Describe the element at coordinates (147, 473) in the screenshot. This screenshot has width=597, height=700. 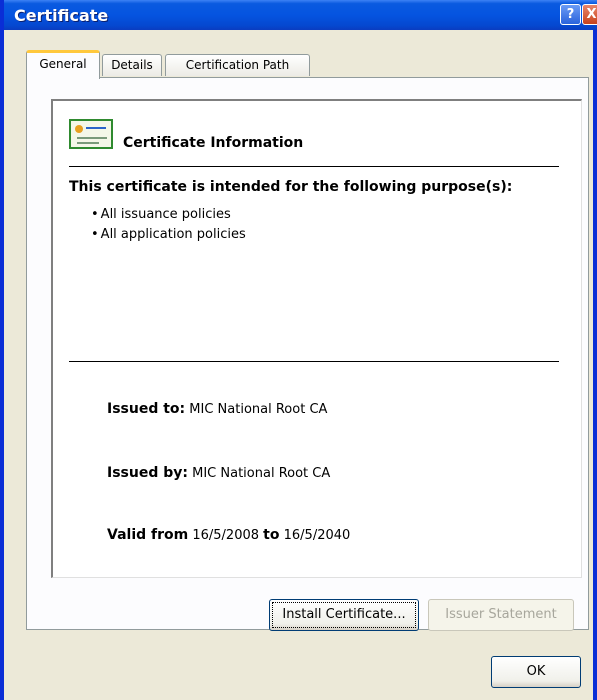
I see `issued-by-label: Issued by:` at that location.